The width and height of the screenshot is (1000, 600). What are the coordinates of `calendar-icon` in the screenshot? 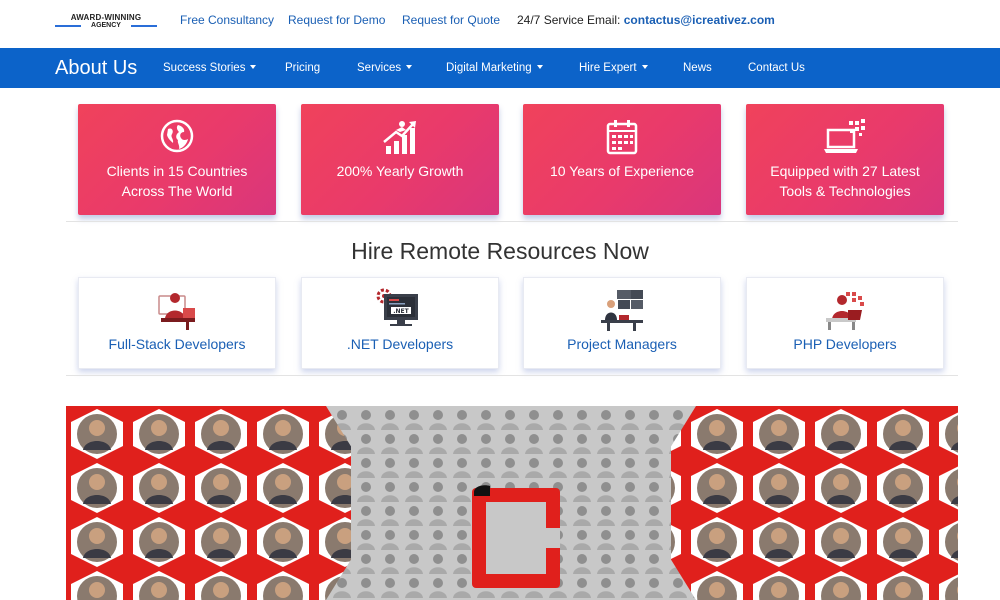 It's located at (622, 137).